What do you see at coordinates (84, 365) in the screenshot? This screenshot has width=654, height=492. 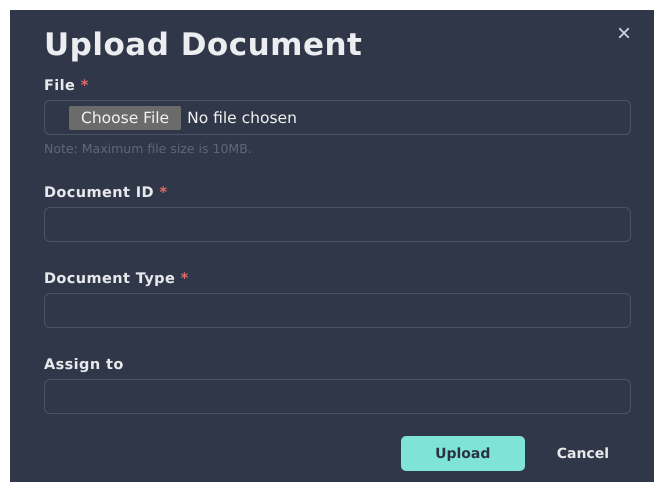 I see `field-label: Assign to` at bounding box center [84, 365].